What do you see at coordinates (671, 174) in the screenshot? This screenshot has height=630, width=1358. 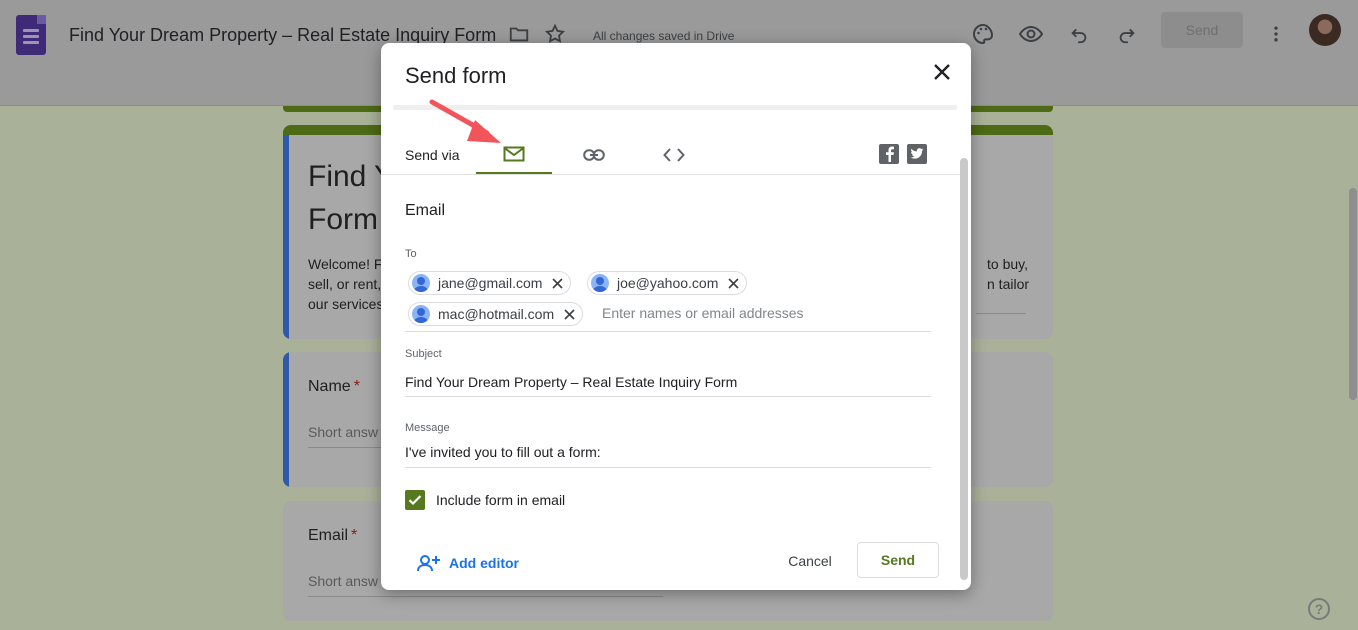 I see `tabs-divider` at bounding box center [671, 174].